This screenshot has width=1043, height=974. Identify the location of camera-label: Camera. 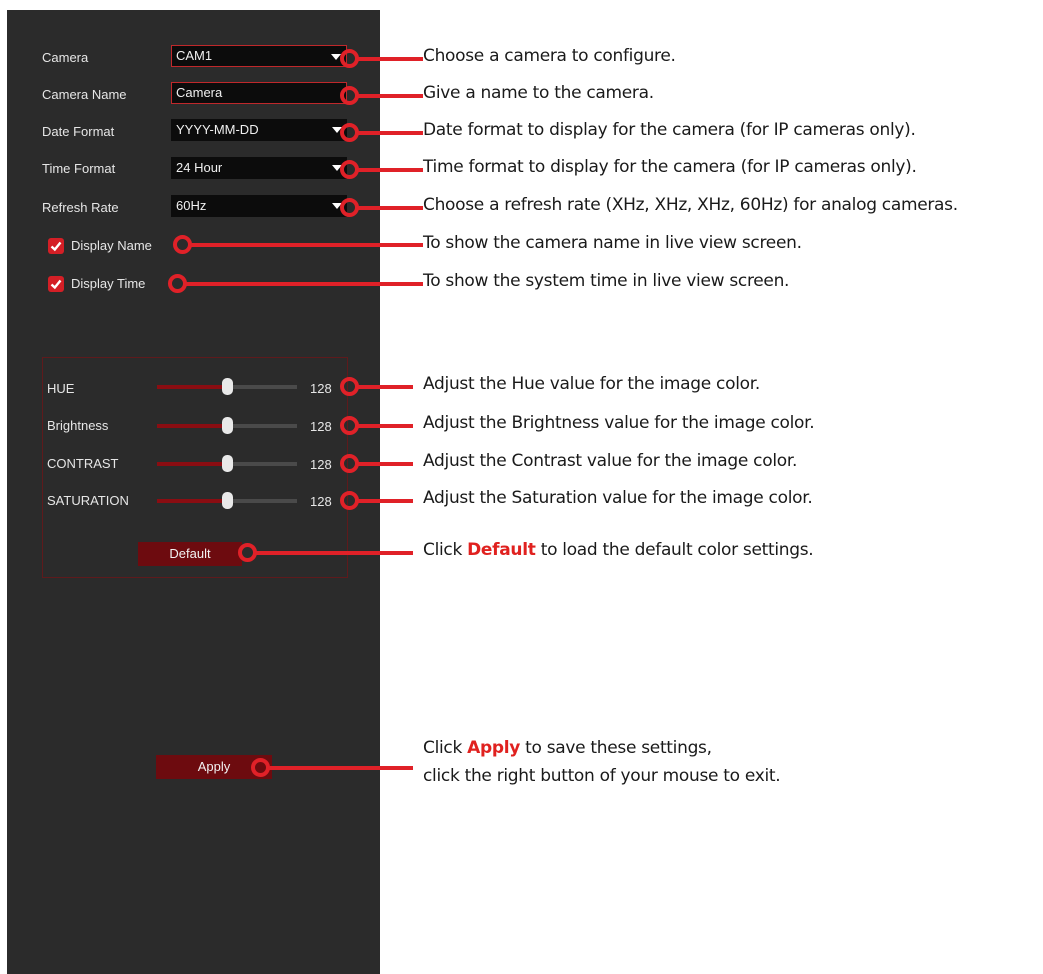
(65, 57).